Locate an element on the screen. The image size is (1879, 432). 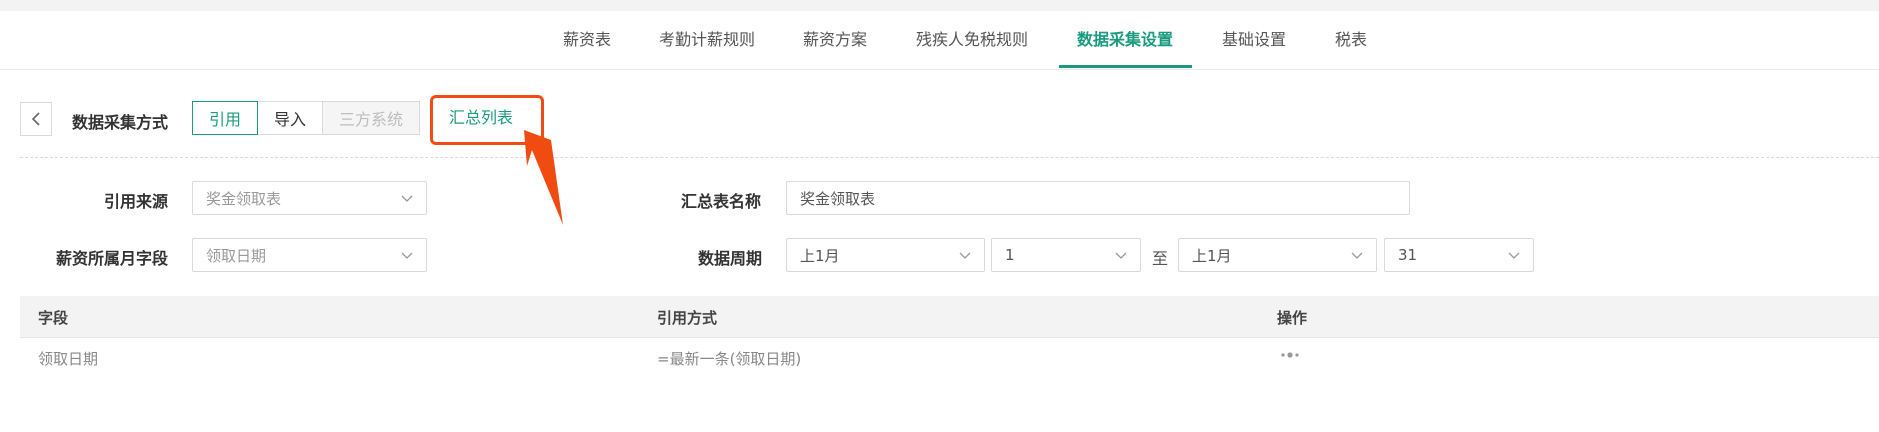
collect-option-import: 导入 is located at coordinates (290, 118).